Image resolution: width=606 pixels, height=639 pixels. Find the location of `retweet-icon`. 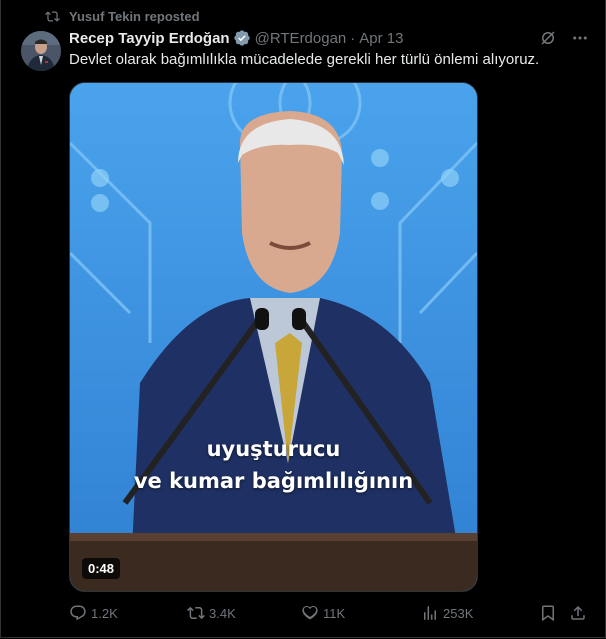

retweet-icon is located at coordinates (196, 613).